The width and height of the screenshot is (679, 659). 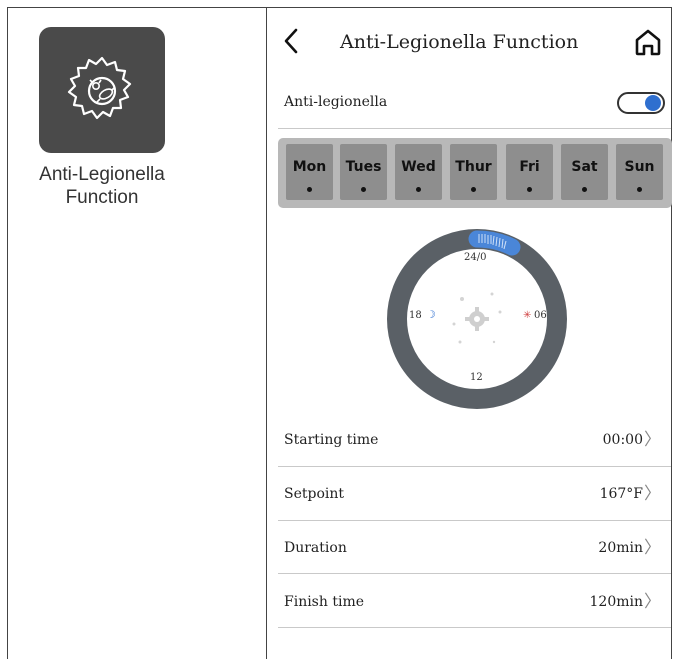 I want to click on starting-time-row: Starting time 00:00 〉, so click(x=474, y=440).